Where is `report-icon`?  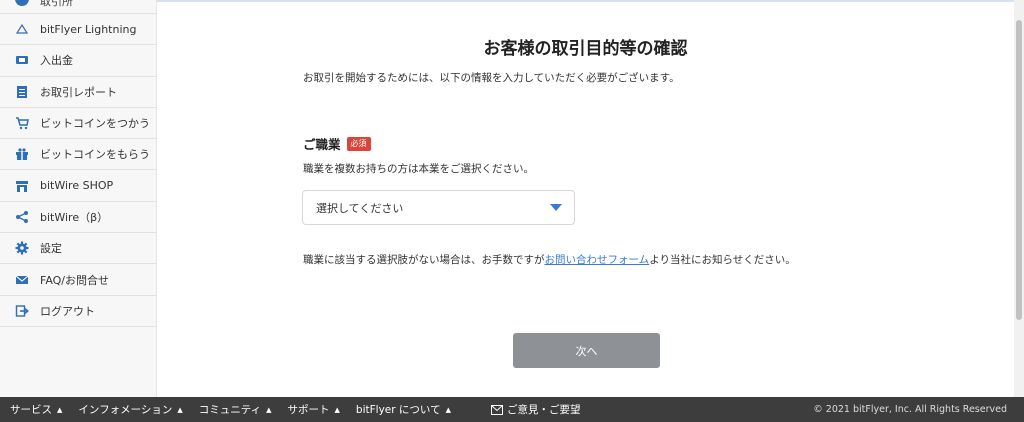
report-icon is located at coordinates (22, 92).